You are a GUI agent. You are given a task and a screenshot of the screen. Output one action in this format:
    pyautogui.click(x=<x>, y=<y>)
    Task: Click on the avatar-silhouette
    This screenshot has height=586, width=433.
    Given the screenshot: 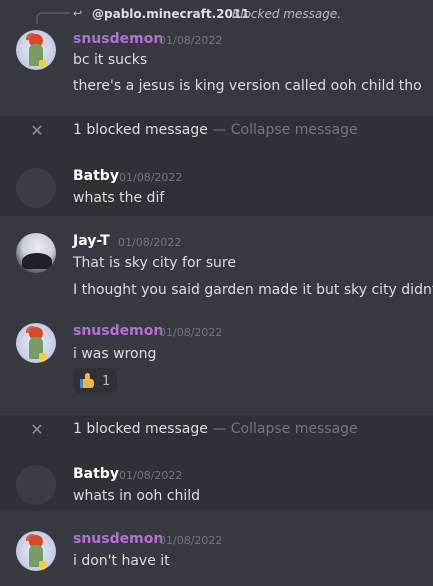 What is the action you would take?
    pyautogui.click(x=37, y=261)
    